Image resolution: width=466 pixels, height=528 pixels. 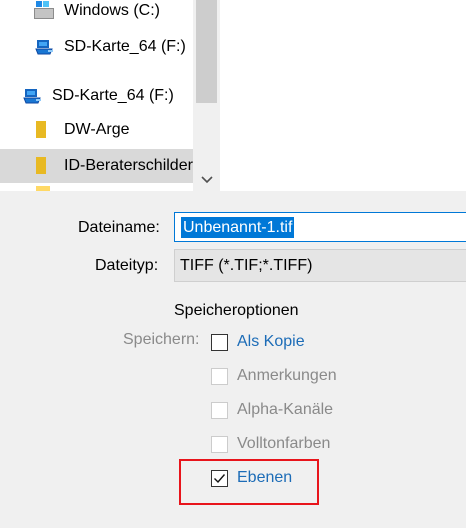 I want to click on tree-item-windows-c: Windows (C:), so click(x=96, y=14).